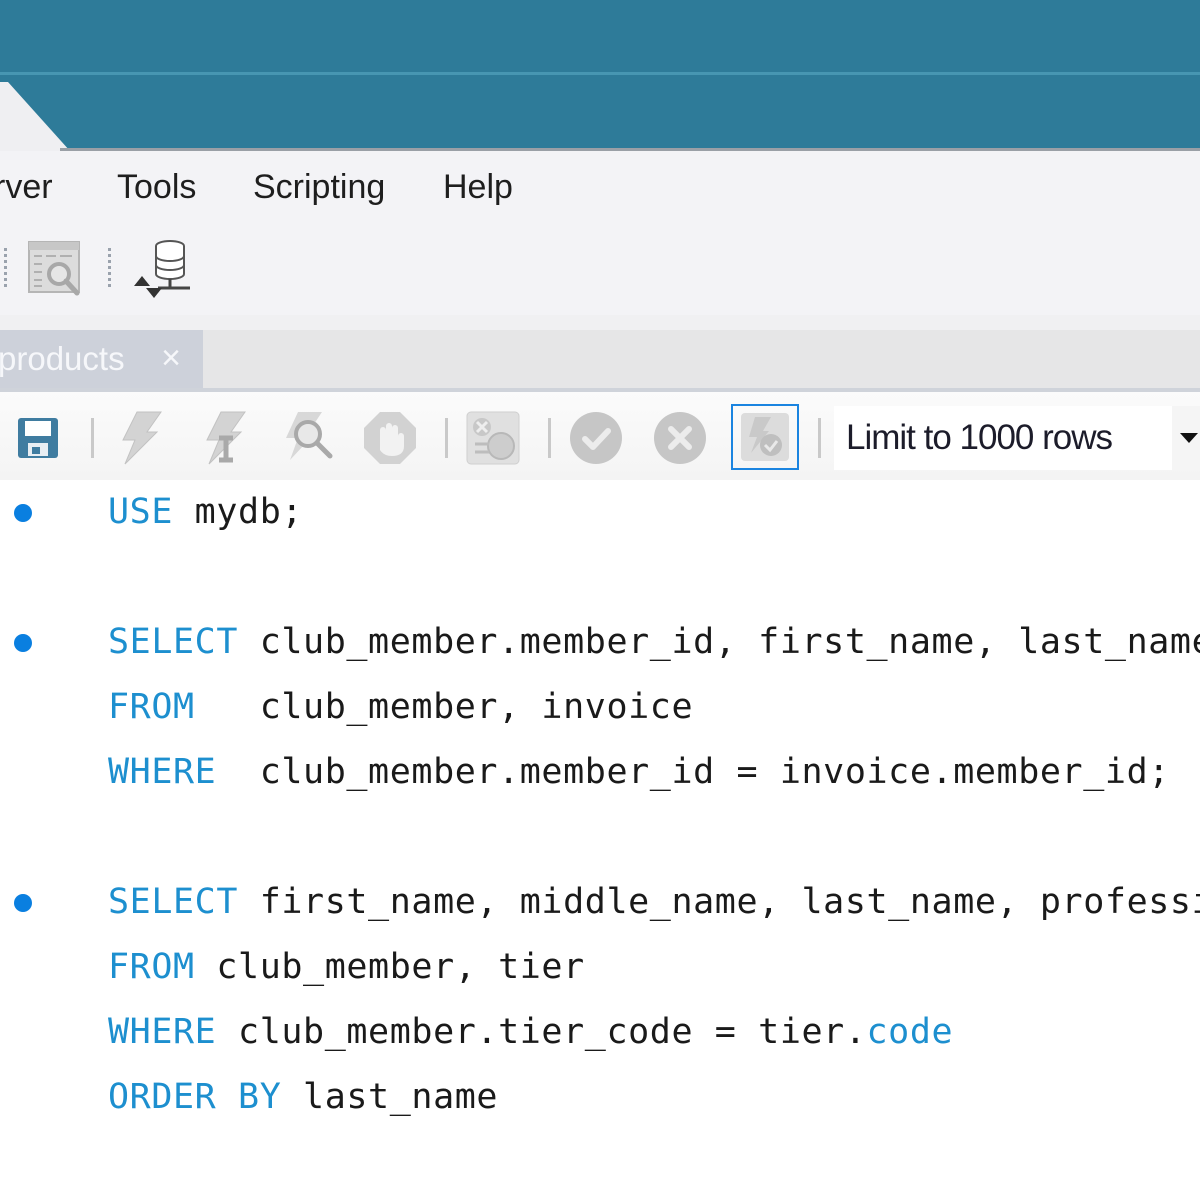 The image size is (1200, 1200). I want to click on menu-scripting: Scripting, so click(319, 187).